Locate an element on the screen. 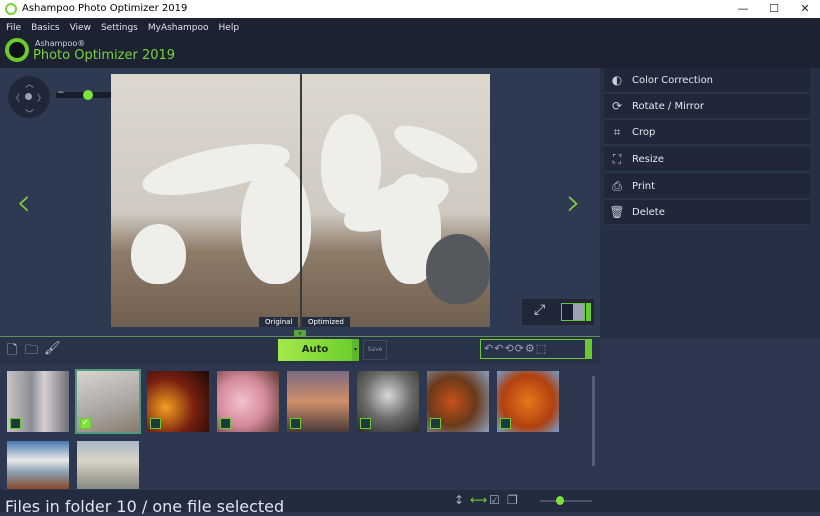  brand-company: Ashampoo® is located at coordinates (60, 43).